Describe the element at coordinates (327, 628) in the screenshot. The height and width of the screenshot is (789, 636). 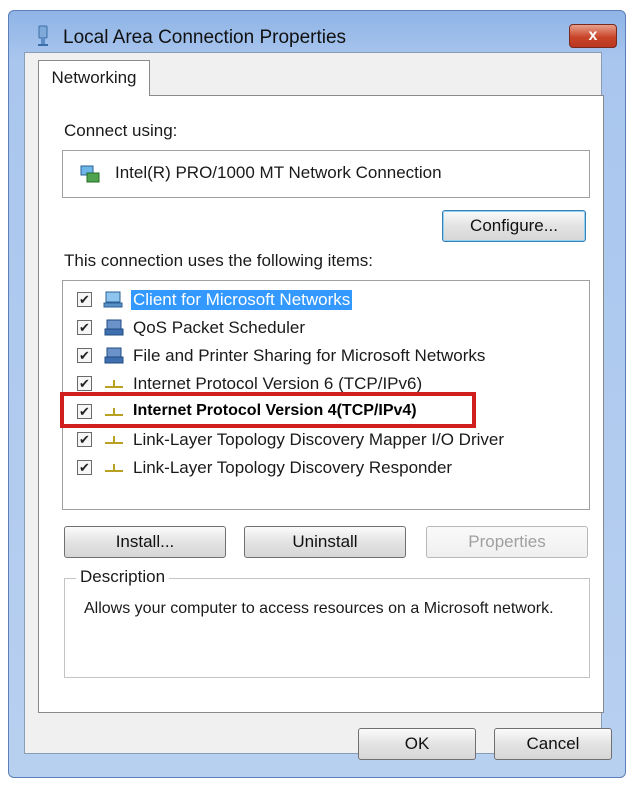
I see `description-group` at that location.